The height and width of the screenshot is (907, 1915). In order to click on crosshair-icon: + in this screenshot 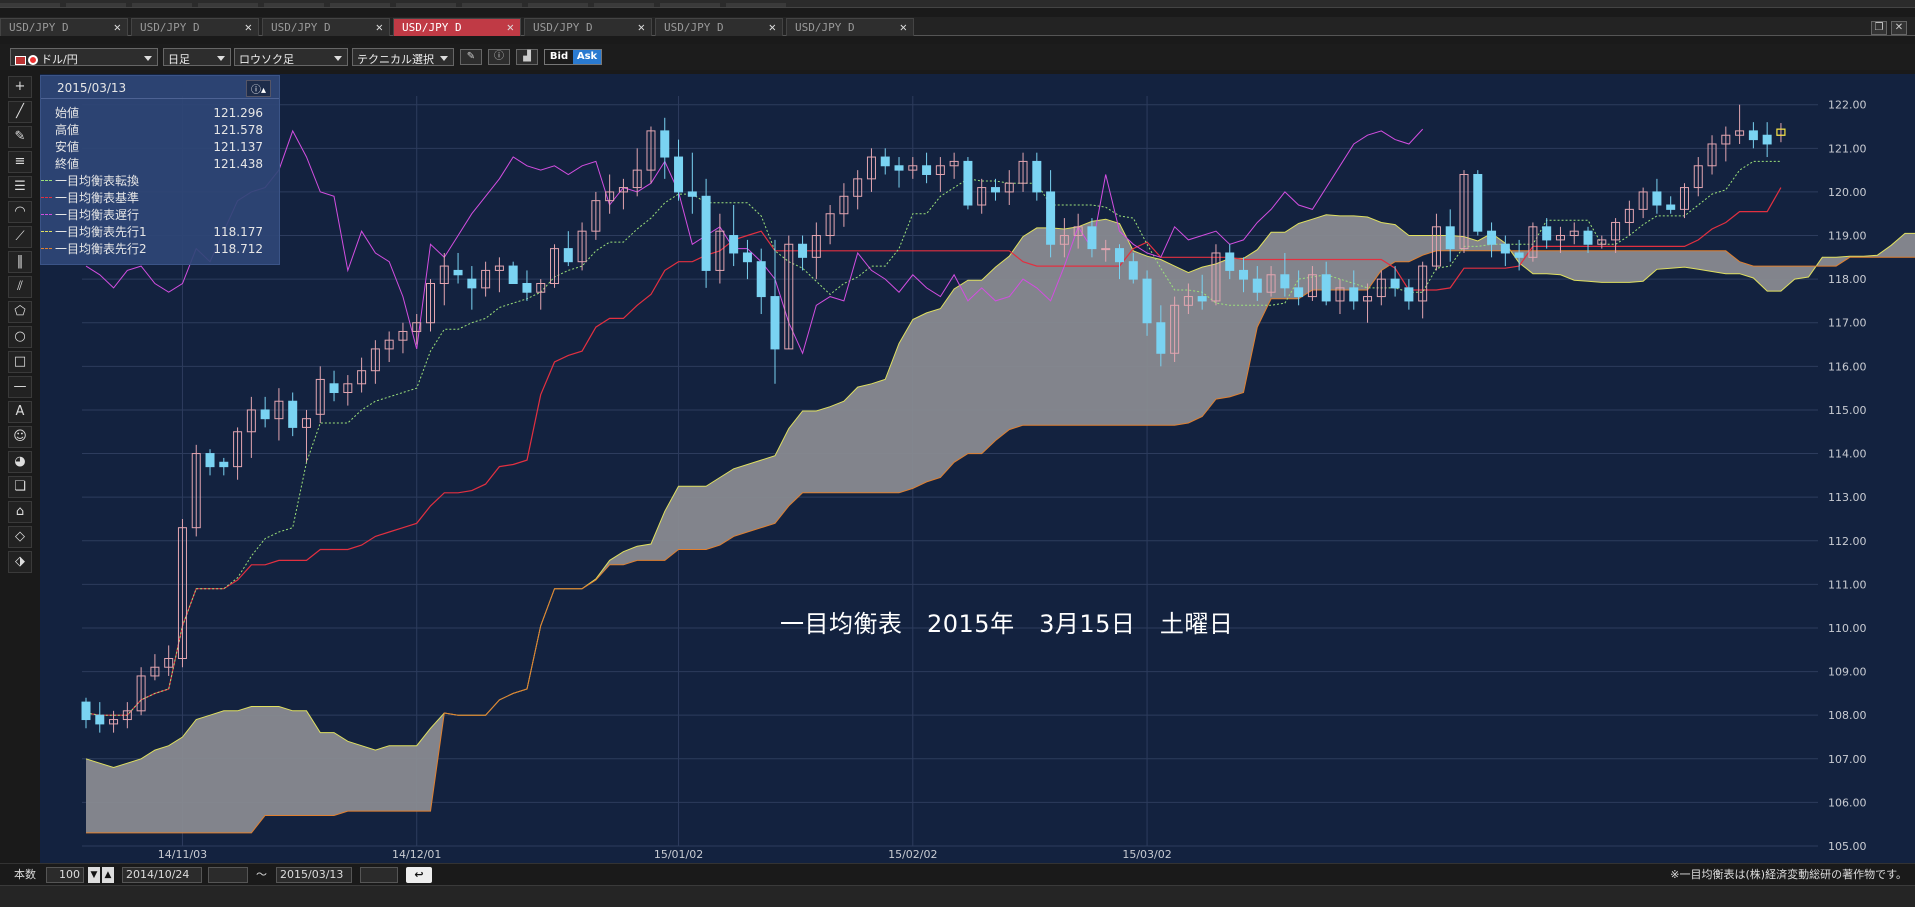, I will do `click(20, 87)`.